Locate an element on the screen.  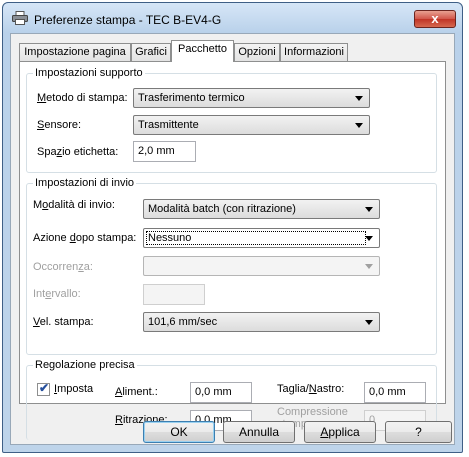
tab-opzioni: Opzioni is located at coordinates (257, 52).